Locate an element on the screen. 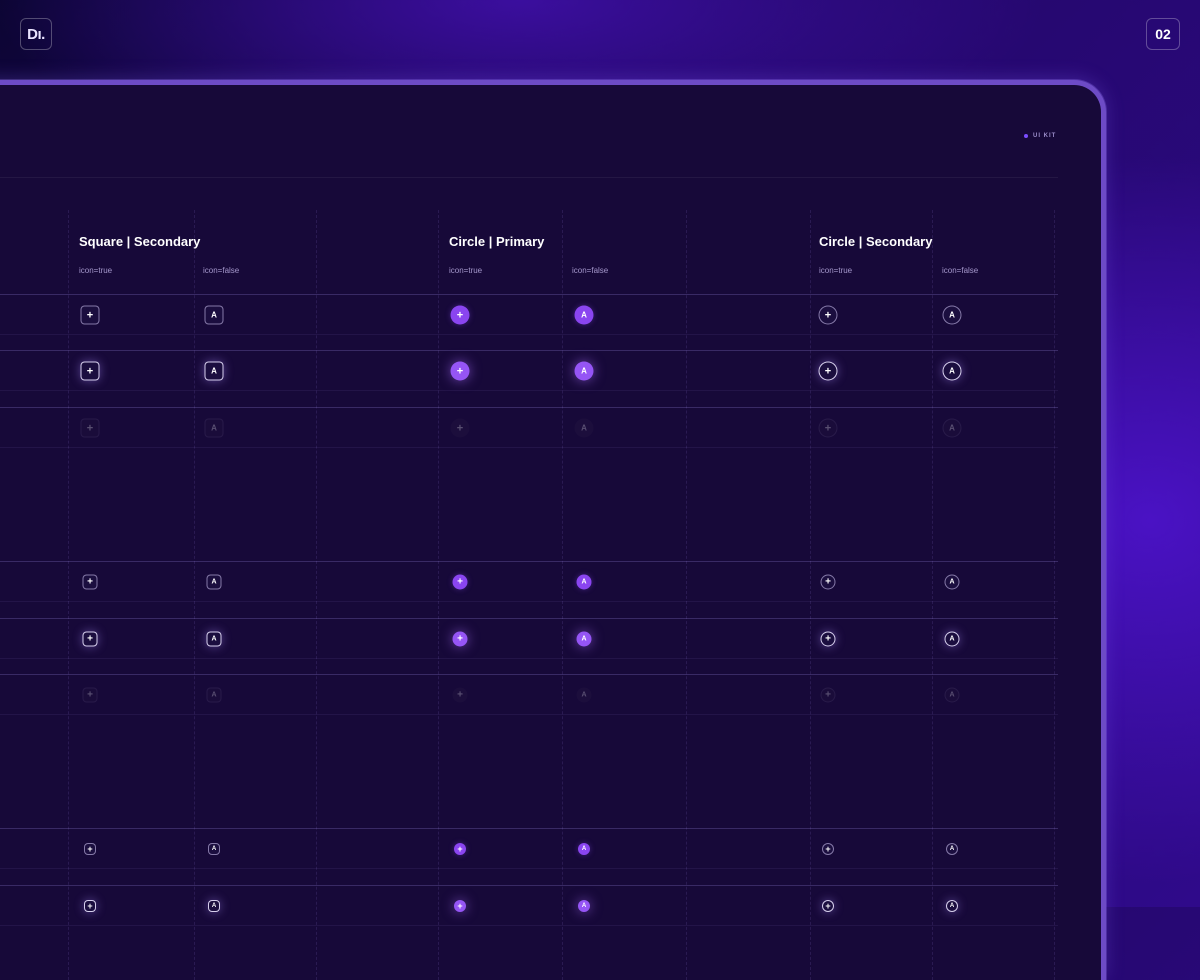 This screenshot has width=1200, height=980. section-title-square-secondary: Square | Secondary is located at coordinates (140, 241).